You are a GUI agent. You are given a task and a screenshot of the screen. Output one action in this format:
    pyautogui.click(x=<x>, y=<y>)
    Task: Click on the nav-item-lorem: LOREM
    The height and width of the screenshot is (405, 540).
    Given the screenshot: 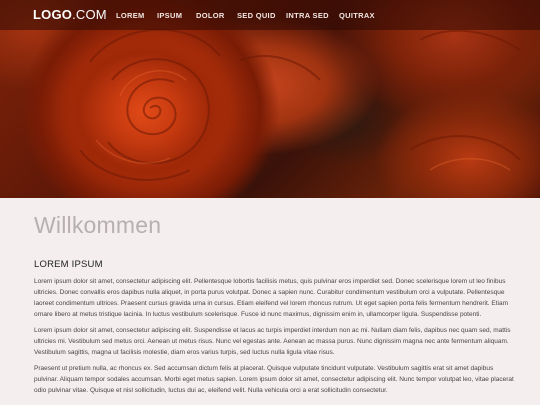 What is the action you would take?
    pyautogui.click(x=130, y=15)
    